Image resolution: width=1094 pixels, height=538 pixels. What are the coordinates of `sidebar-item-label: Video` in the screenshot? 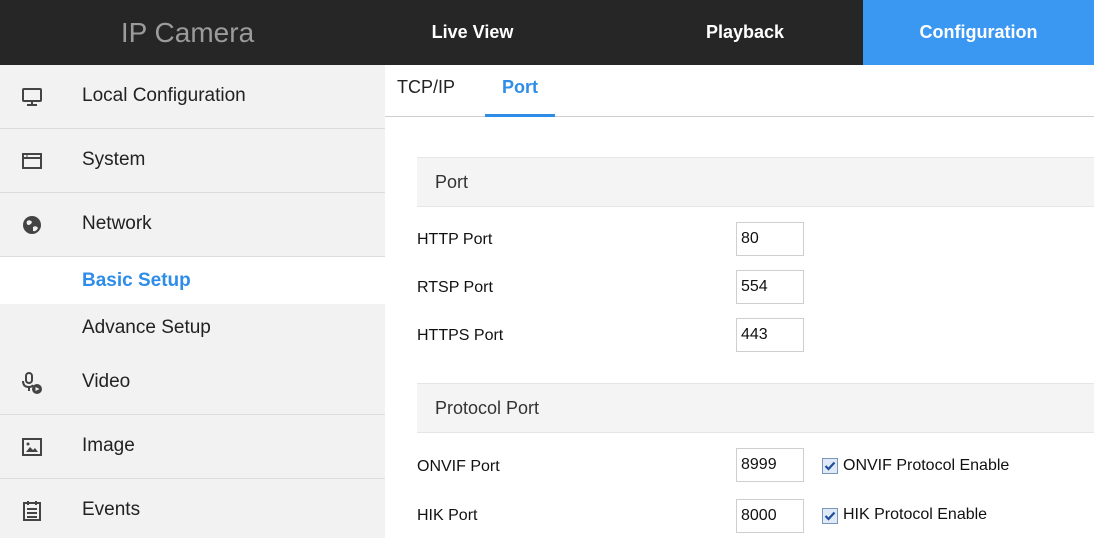 It's located at (106, 381).